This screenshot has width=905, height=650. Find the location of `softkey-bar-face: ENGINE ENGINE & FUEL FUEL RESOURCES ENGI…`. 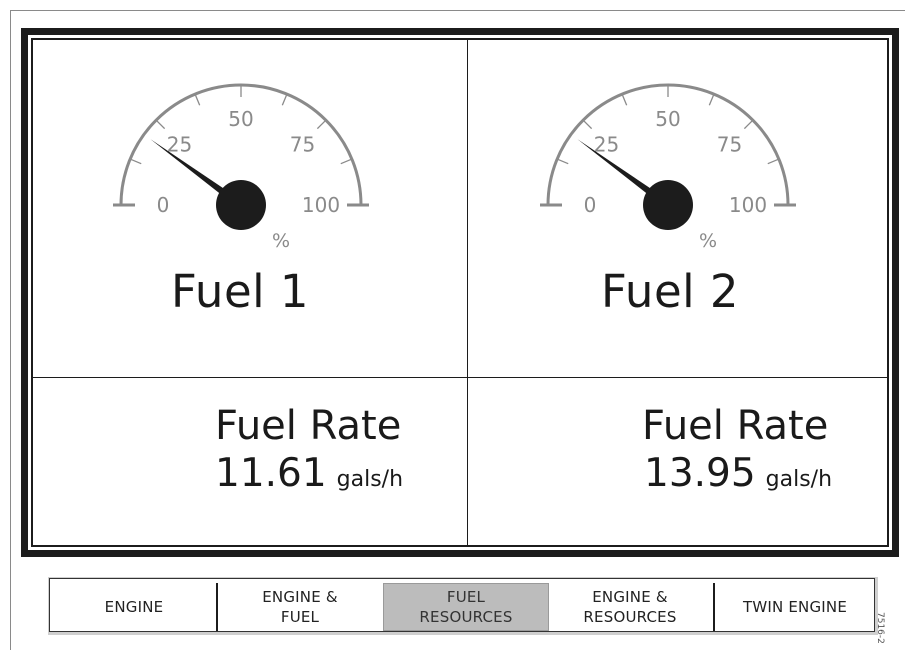

softkey-bar-face: ENGINE ENGINE & FUEL FUEL RESOURCES ENGI… is located at coordinates (462, 605).